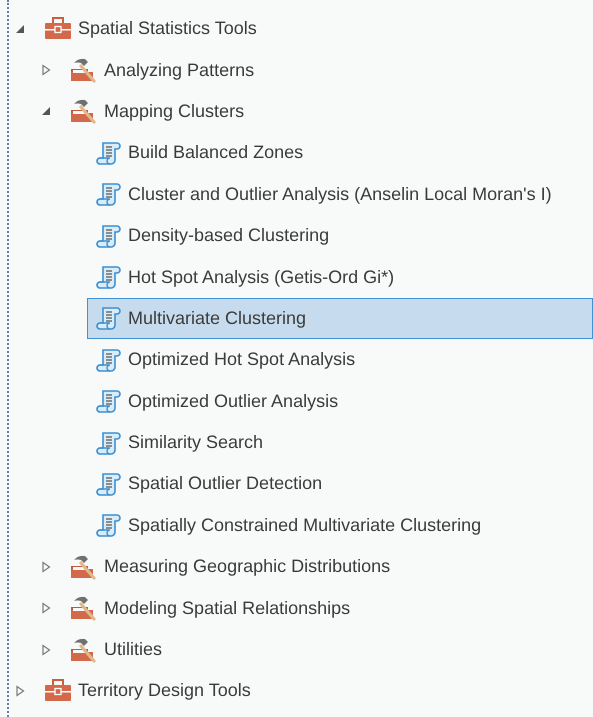 Image resolution: width=593 pixels, height=717 pixels. What do you see at coordinates (314, 691) in the screenshot?
I see `tree-item: Territory Design Tools` at bounding box center [314, 691].